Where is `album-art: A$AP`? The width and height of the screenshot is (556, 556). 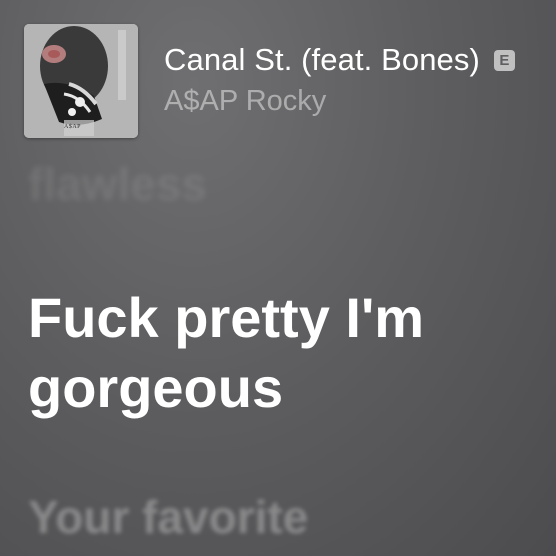 album-art: A$AP is located at coordinates (81, 81).